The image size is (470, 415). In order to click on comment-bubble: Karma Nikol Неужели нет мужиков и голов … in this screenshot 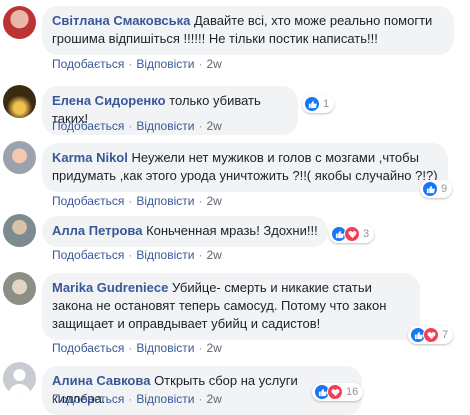, I will do `click(245, 167)`.